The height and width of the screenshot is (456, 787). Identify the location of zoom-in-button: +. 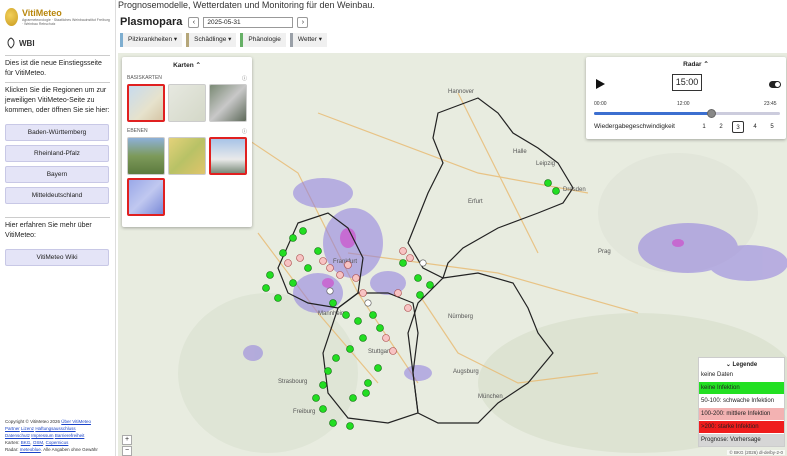
(127, 440).